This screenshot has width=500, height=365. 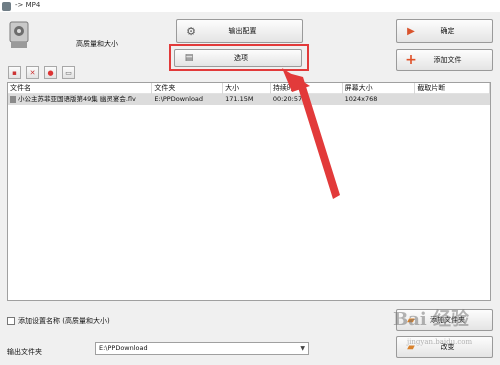 I want to click on add-file-small-icon: ▪, so click(x=14, y=72).